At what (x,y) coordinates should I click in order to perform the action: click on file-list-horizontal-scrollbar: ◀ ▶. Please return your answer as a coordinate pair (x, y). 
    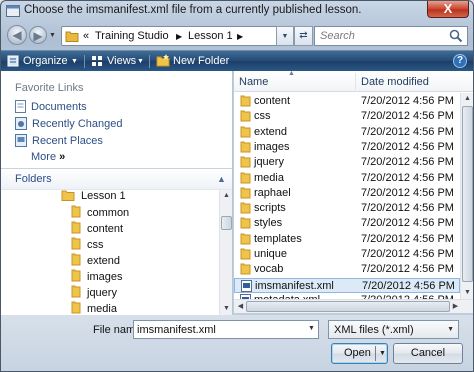
    Looking at the image, I should click on (353, 306).